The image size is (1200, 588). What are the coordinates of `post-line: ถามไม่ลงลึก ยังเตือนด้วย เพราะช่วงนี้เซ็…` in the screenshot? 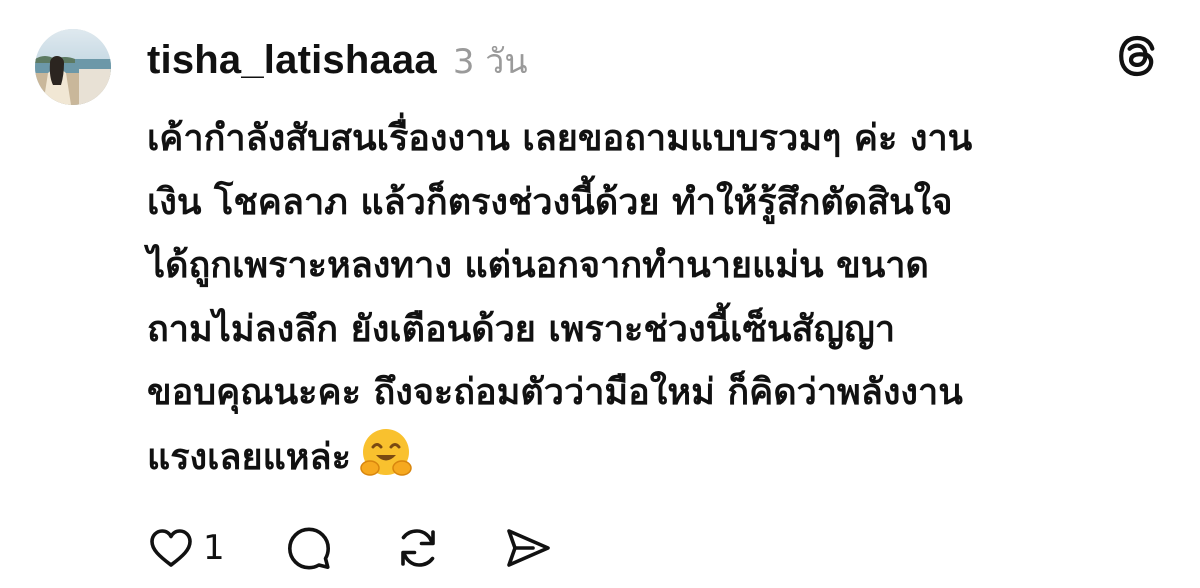 It's located at (521, 329).